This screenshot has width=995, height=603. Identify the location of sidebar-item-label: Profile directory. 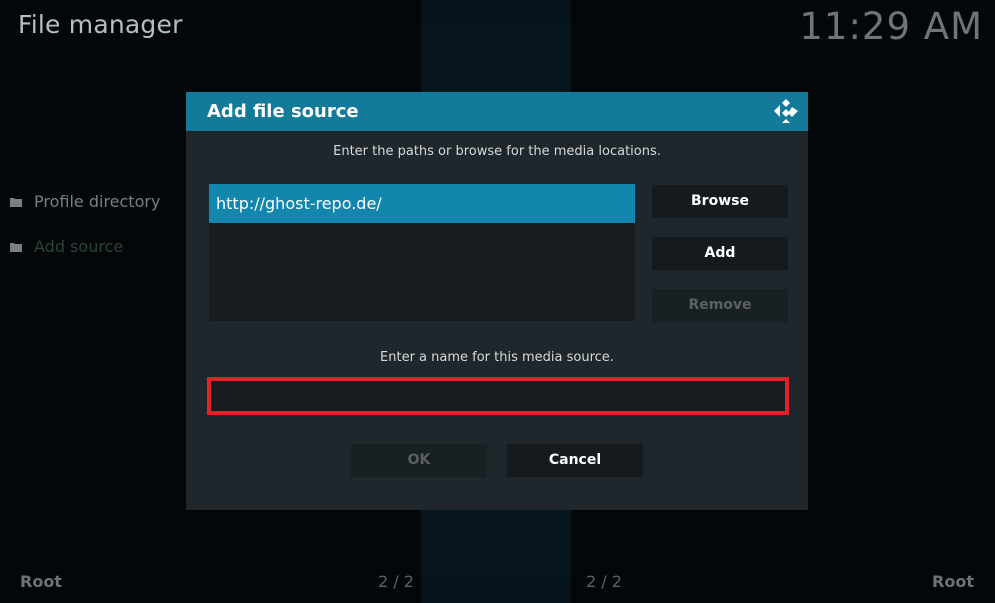
(97, 201).